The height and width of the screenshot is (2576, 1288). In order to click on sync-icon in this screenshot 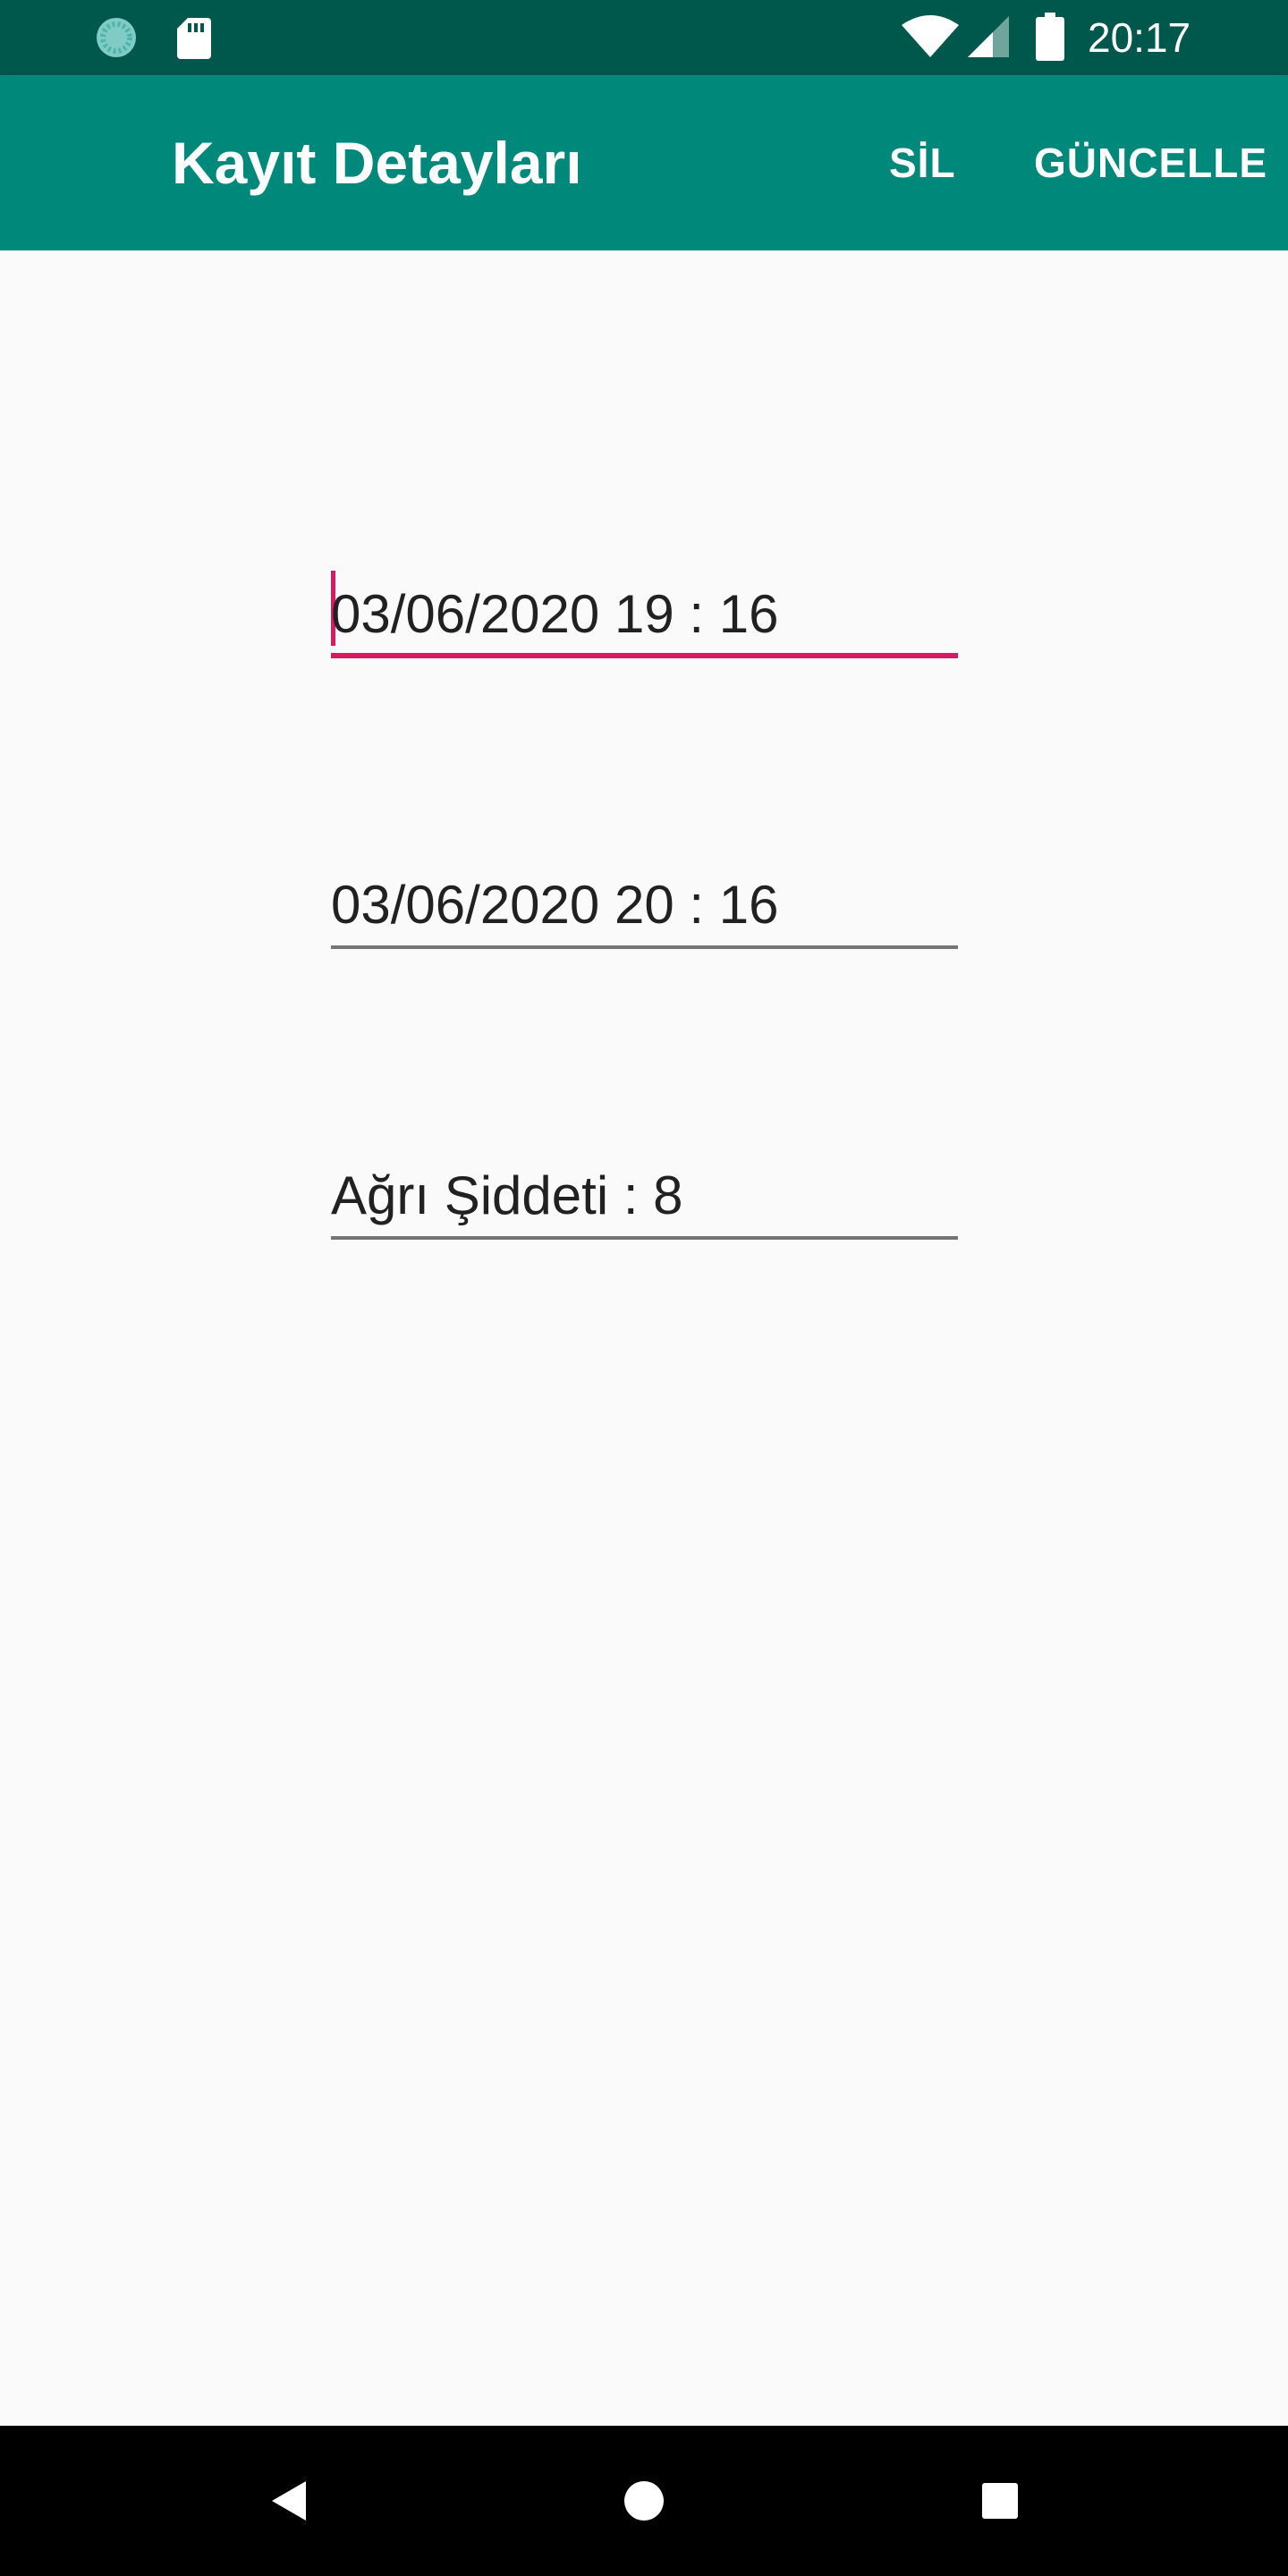, I will do `click(116, 37)`.